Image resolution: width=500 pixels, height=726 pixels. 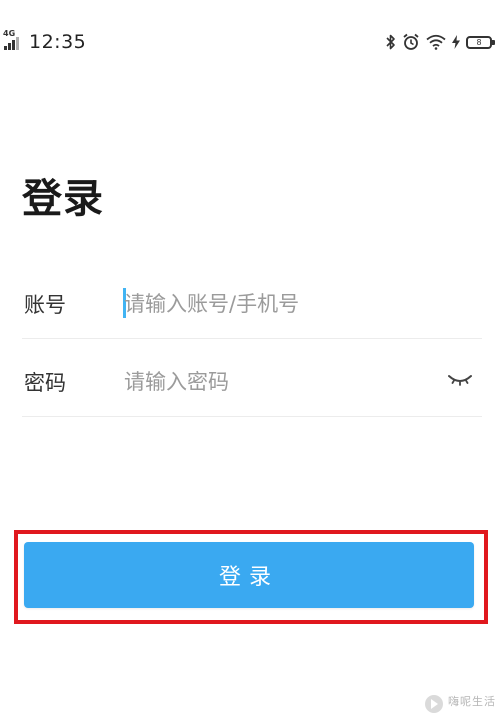 I want to click on account-label: 账号, so click(x=45, y=305).